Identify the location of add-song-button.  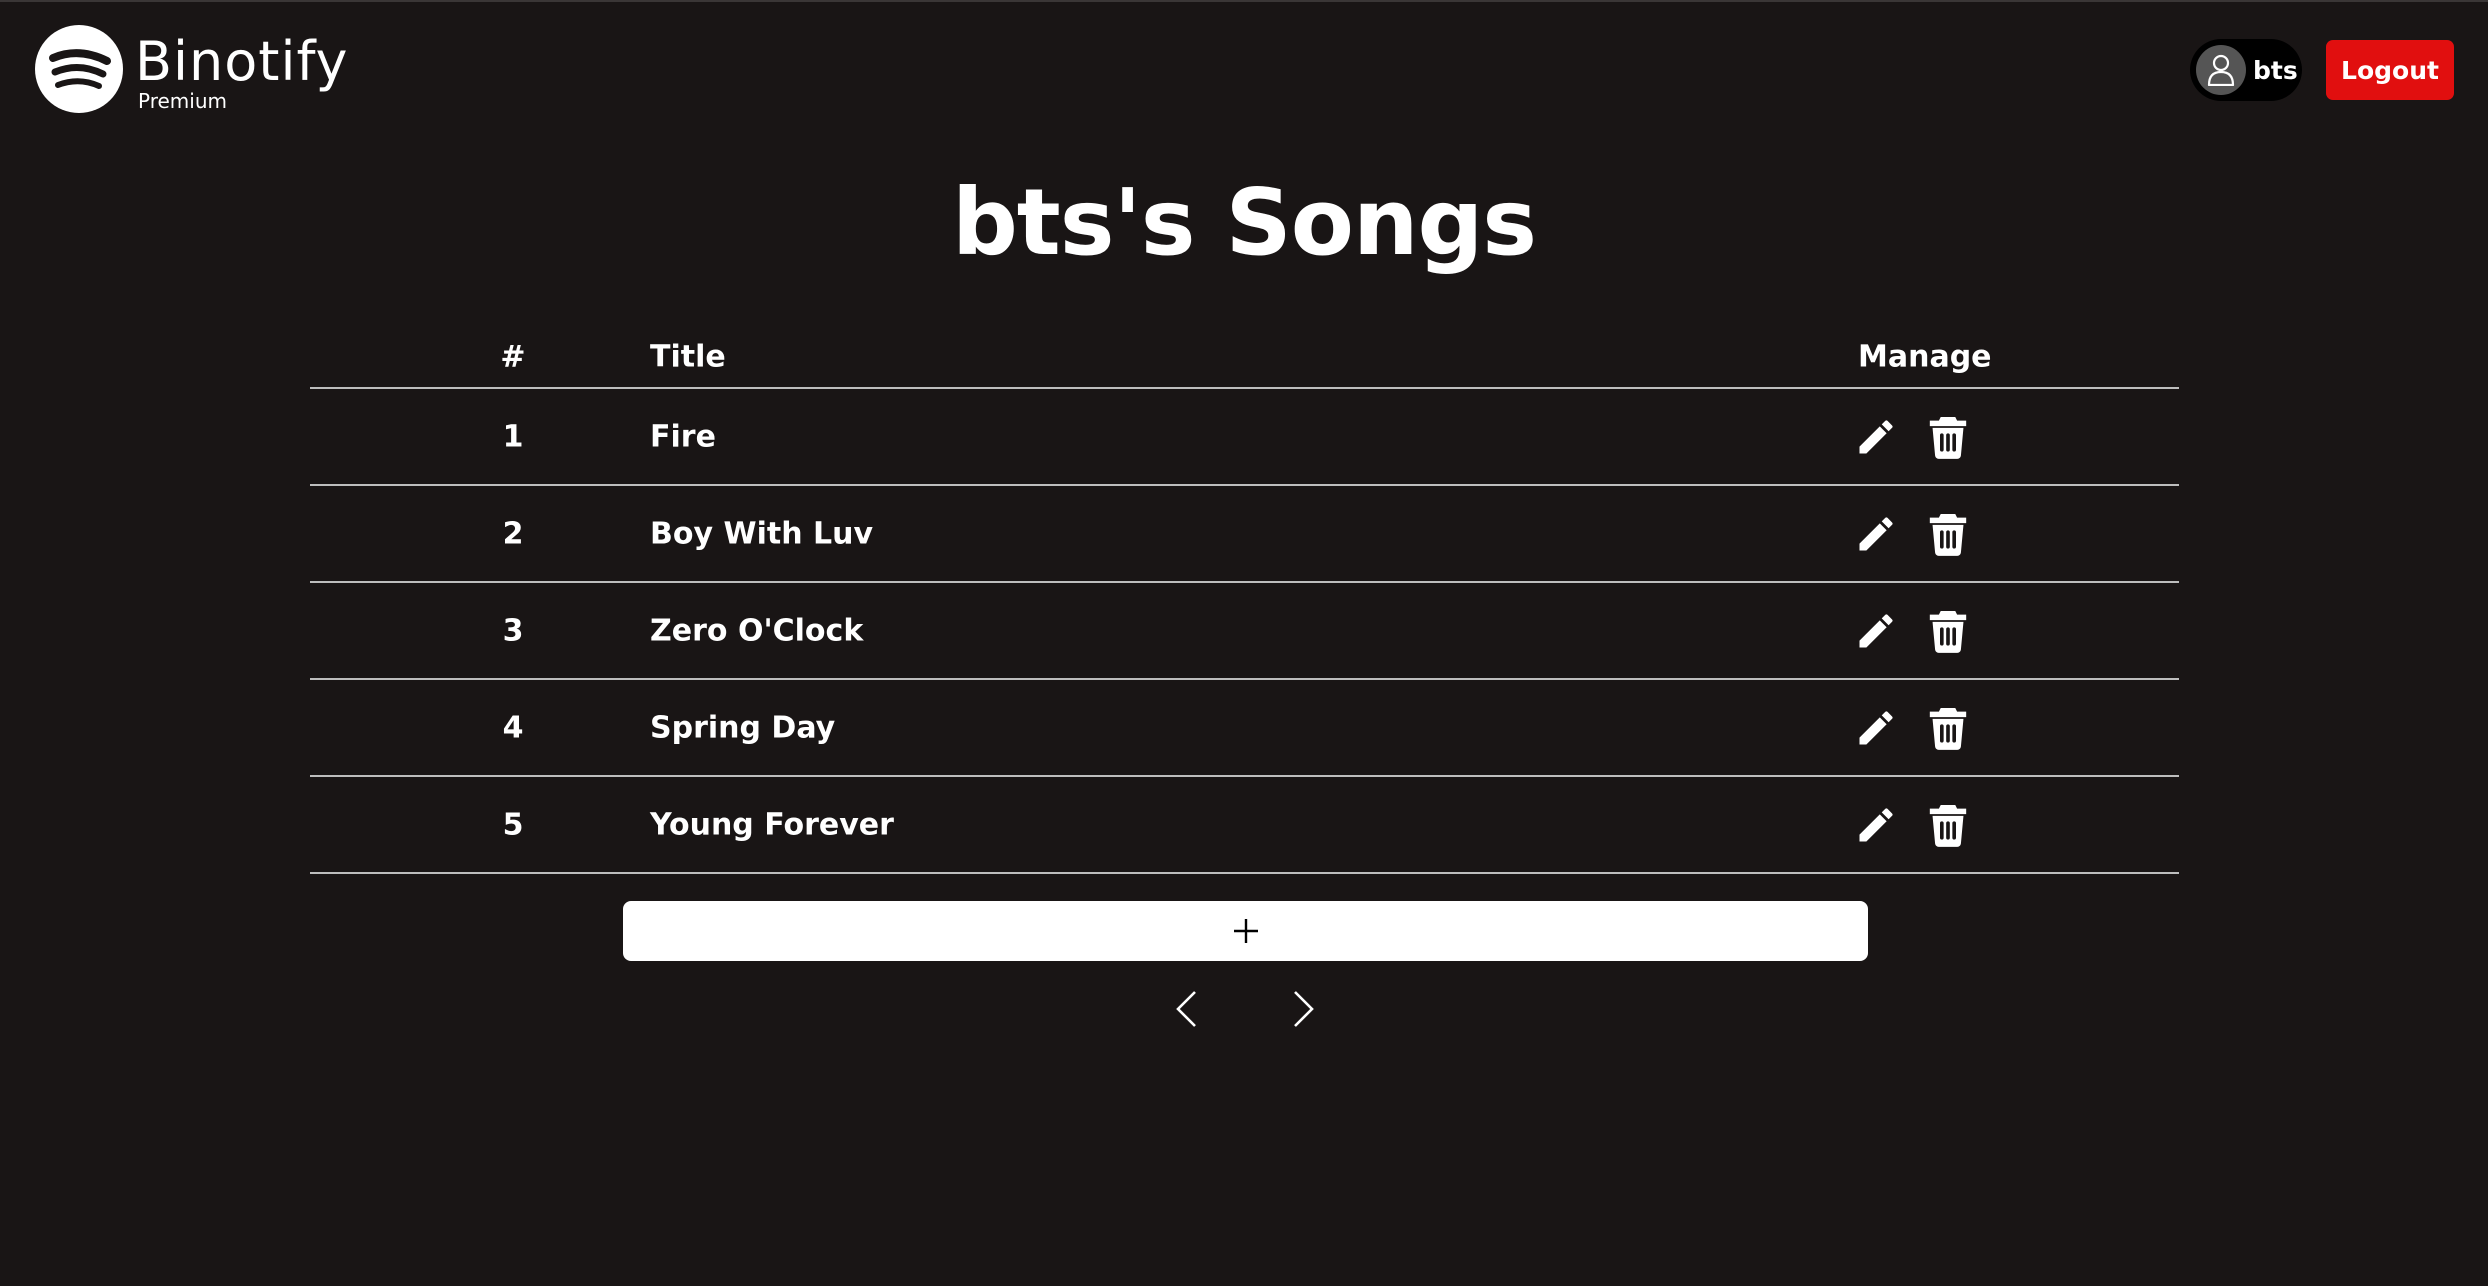
(1245, 931).